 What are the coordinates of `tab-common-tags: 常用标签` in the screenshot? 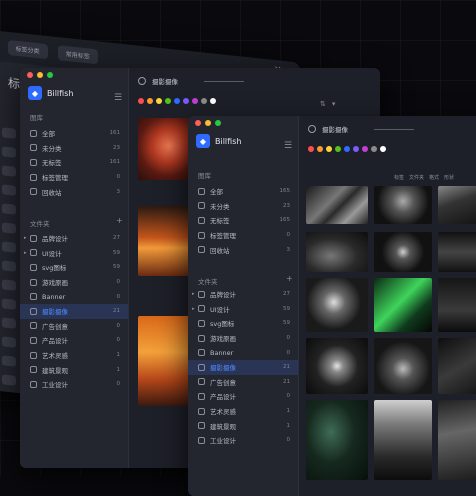 It's located at (77, 54).